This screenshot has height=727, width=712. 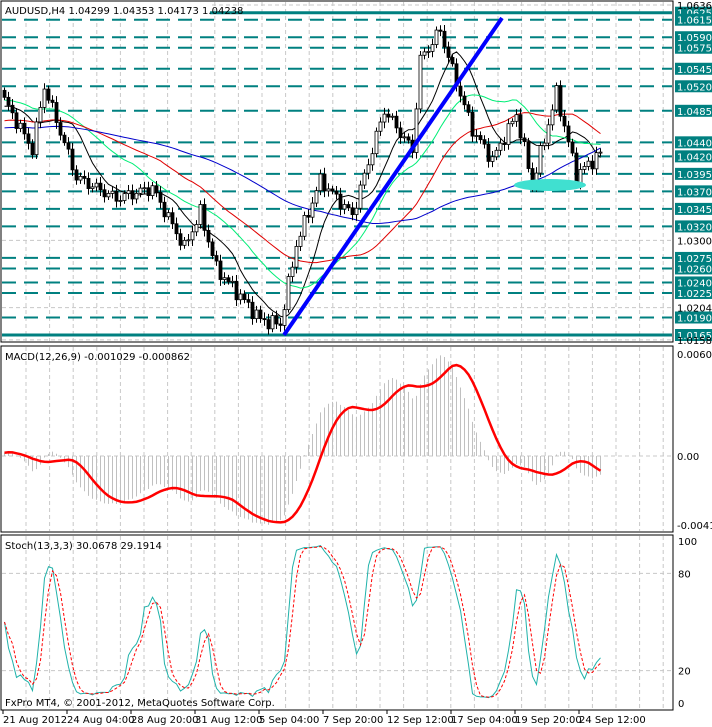 I want to click on price-label: 1.01900, so click(x=694, y=318).